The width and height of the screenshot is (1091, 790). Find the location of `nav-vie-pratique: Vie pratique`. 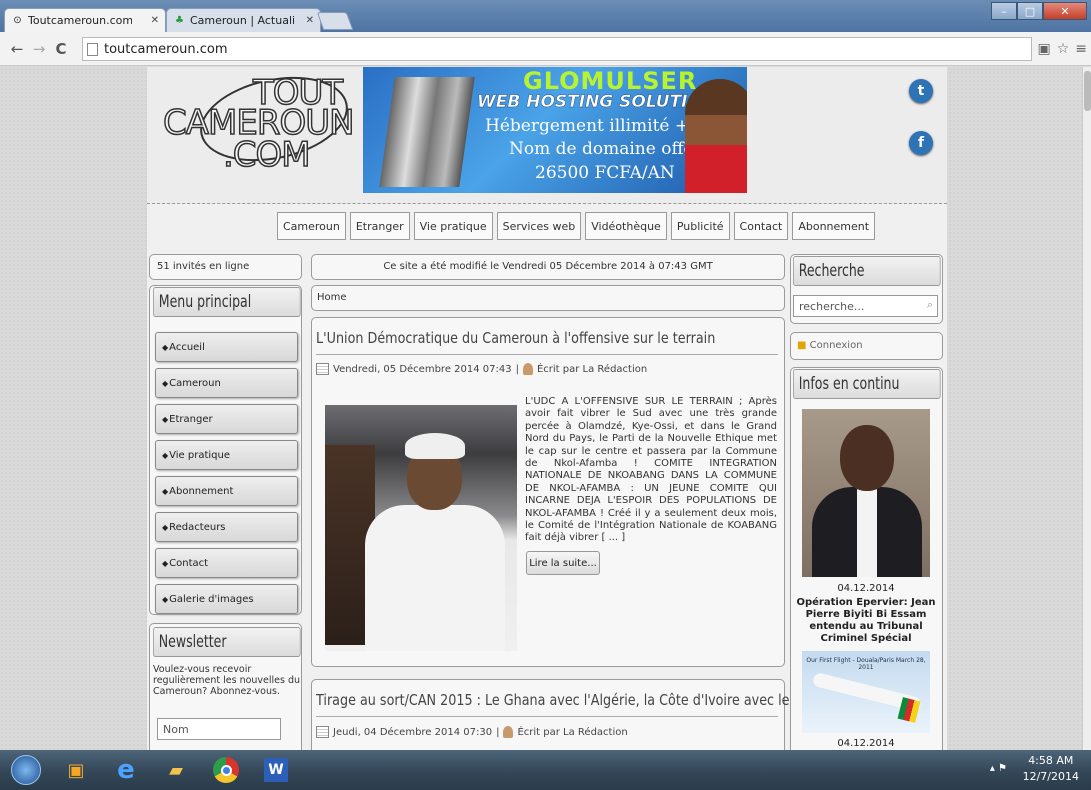

nav-vie-pratique: Vie pratique is located at coordinates (453, 226).